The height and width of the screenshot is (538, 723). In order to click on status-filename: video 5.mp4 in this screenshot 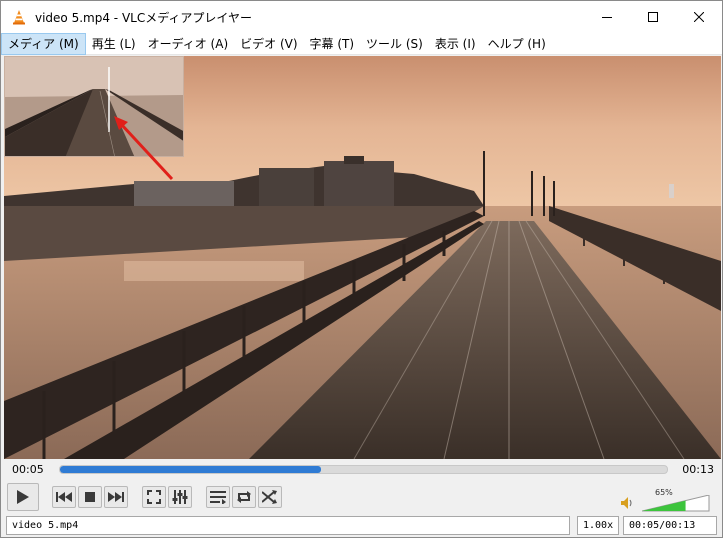, I will do `click(288, 525)`.